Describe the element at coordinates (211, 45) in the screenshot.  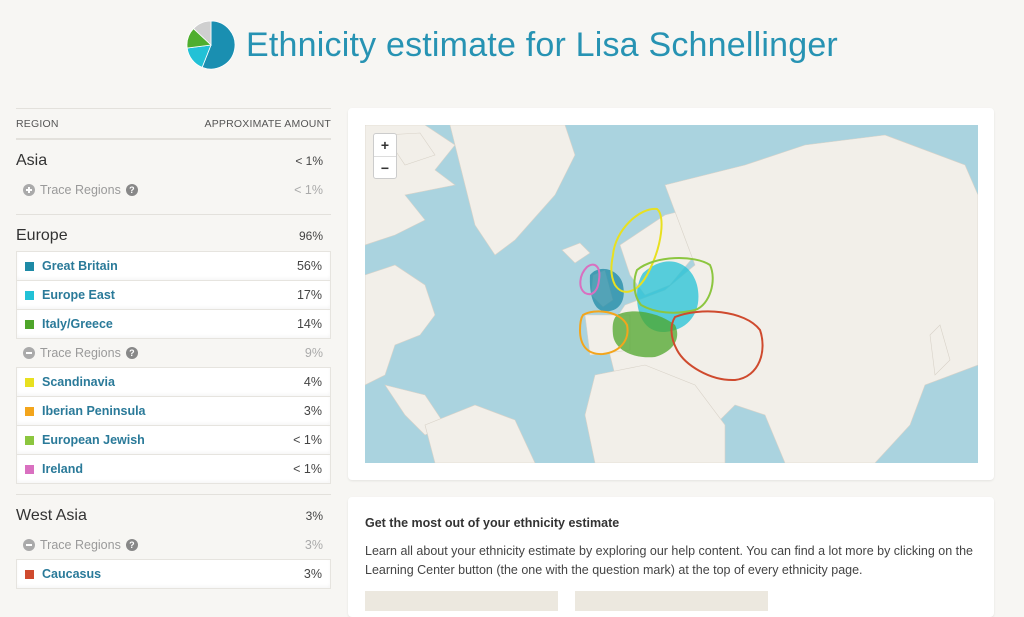
I see `ethnicity-pie-icon` at that location.